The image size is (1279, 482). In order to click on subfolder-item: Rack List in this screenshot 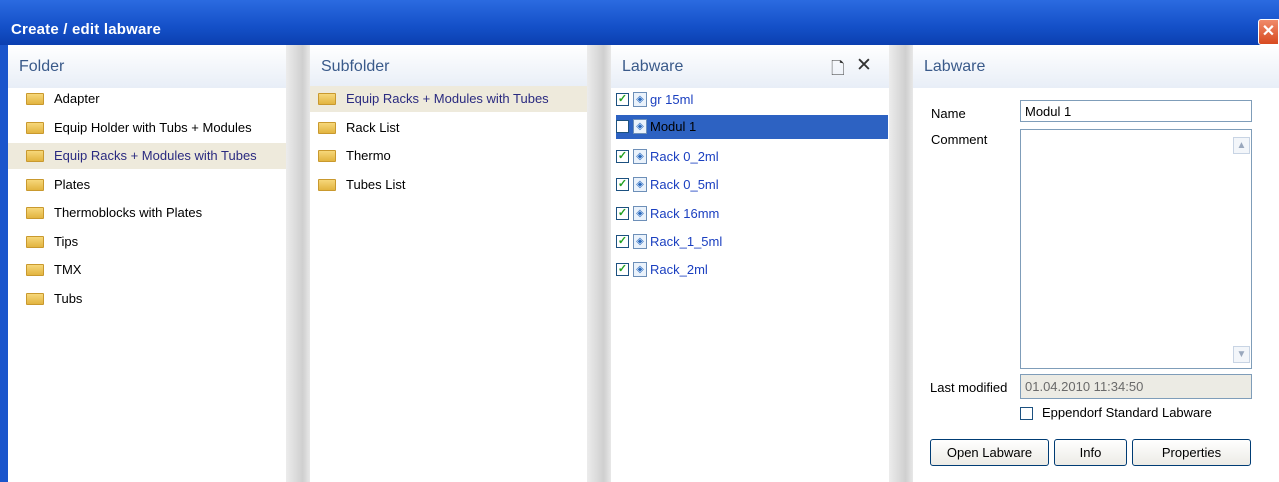, I will do `click(448, 128)`.